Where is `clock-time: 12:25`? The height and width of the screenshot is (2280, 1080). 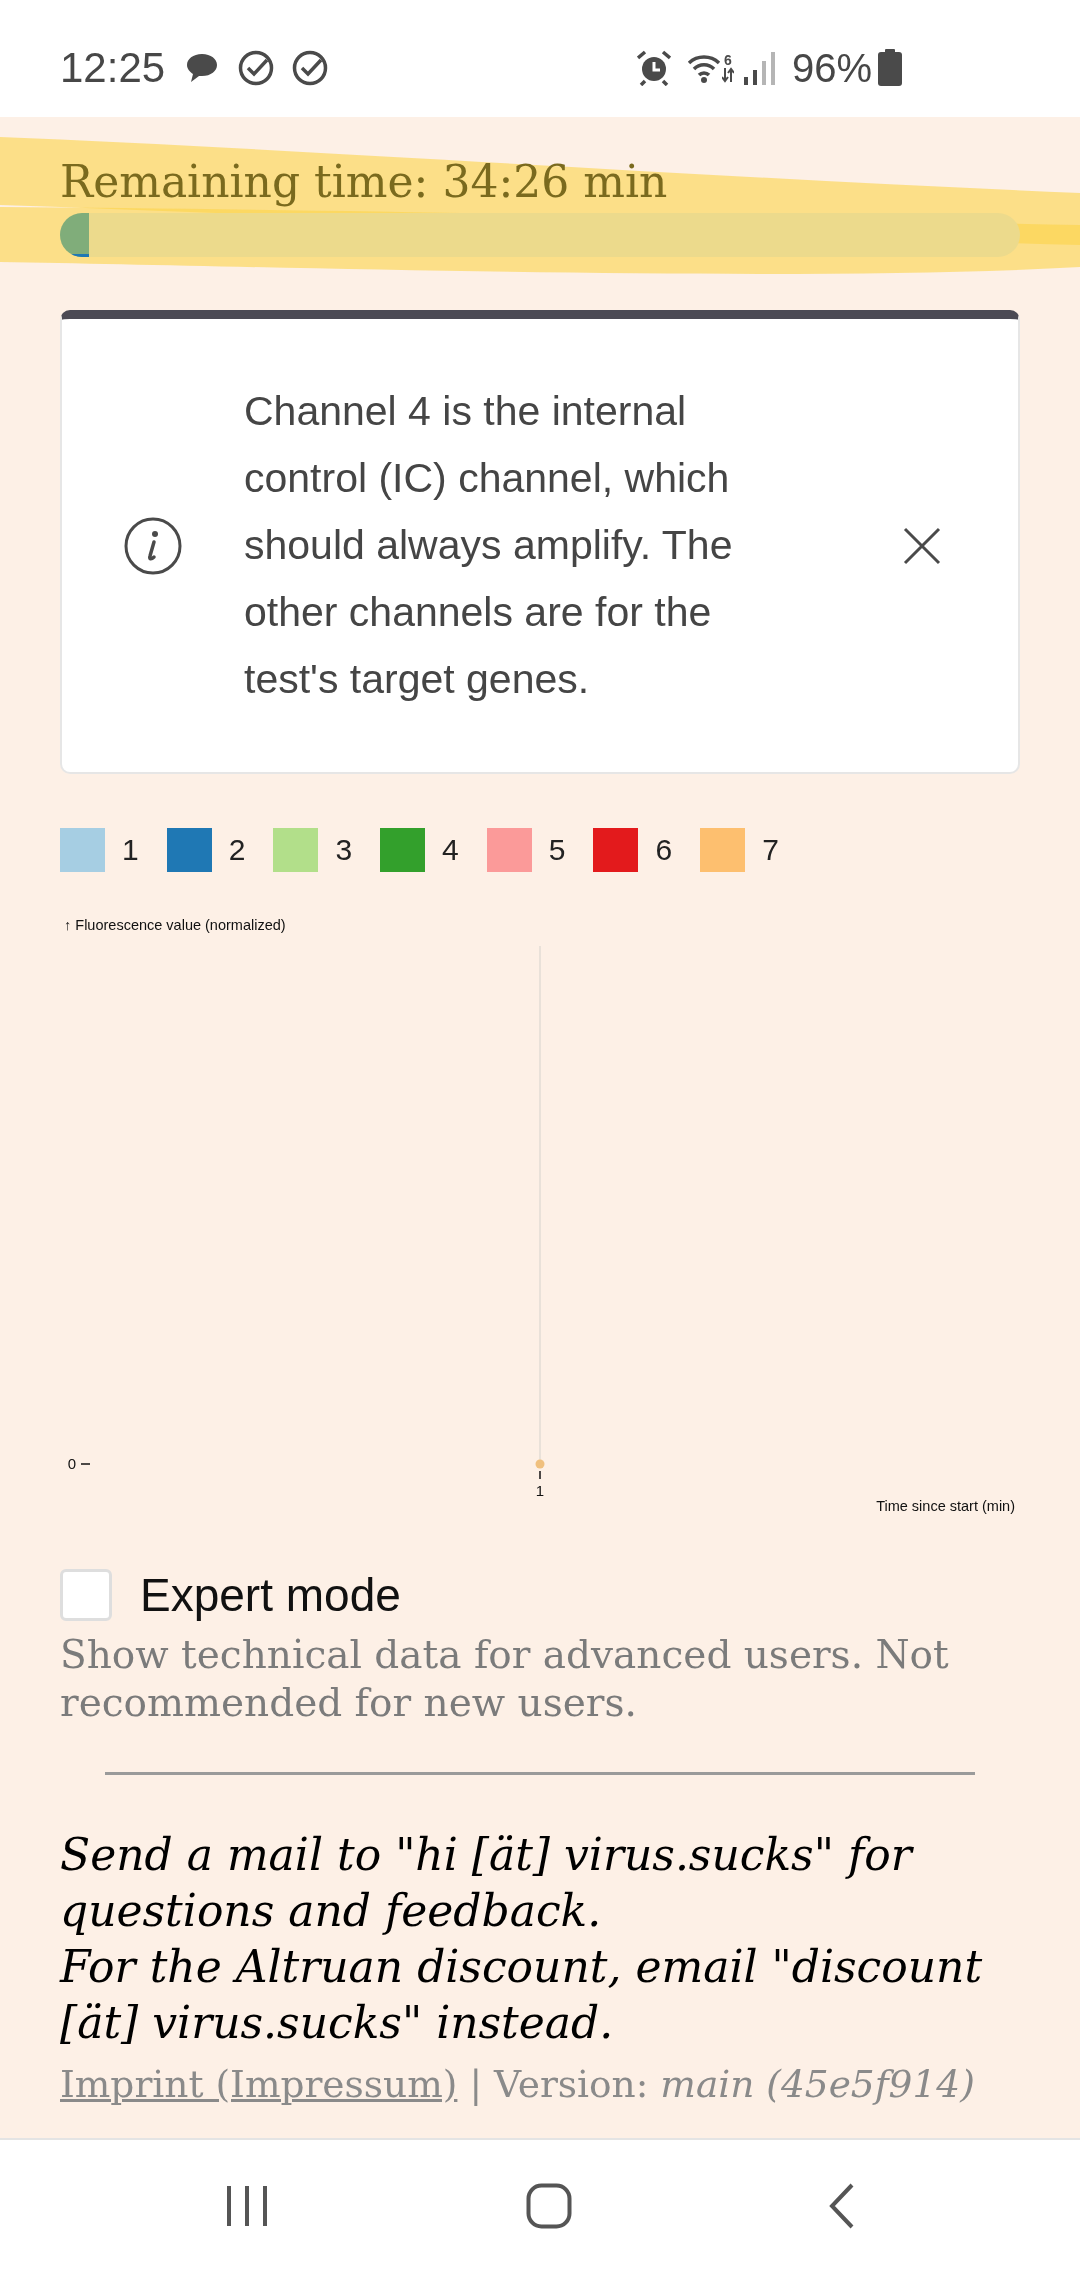
clock-time: 12:25 is located at coordinates (113, 67).